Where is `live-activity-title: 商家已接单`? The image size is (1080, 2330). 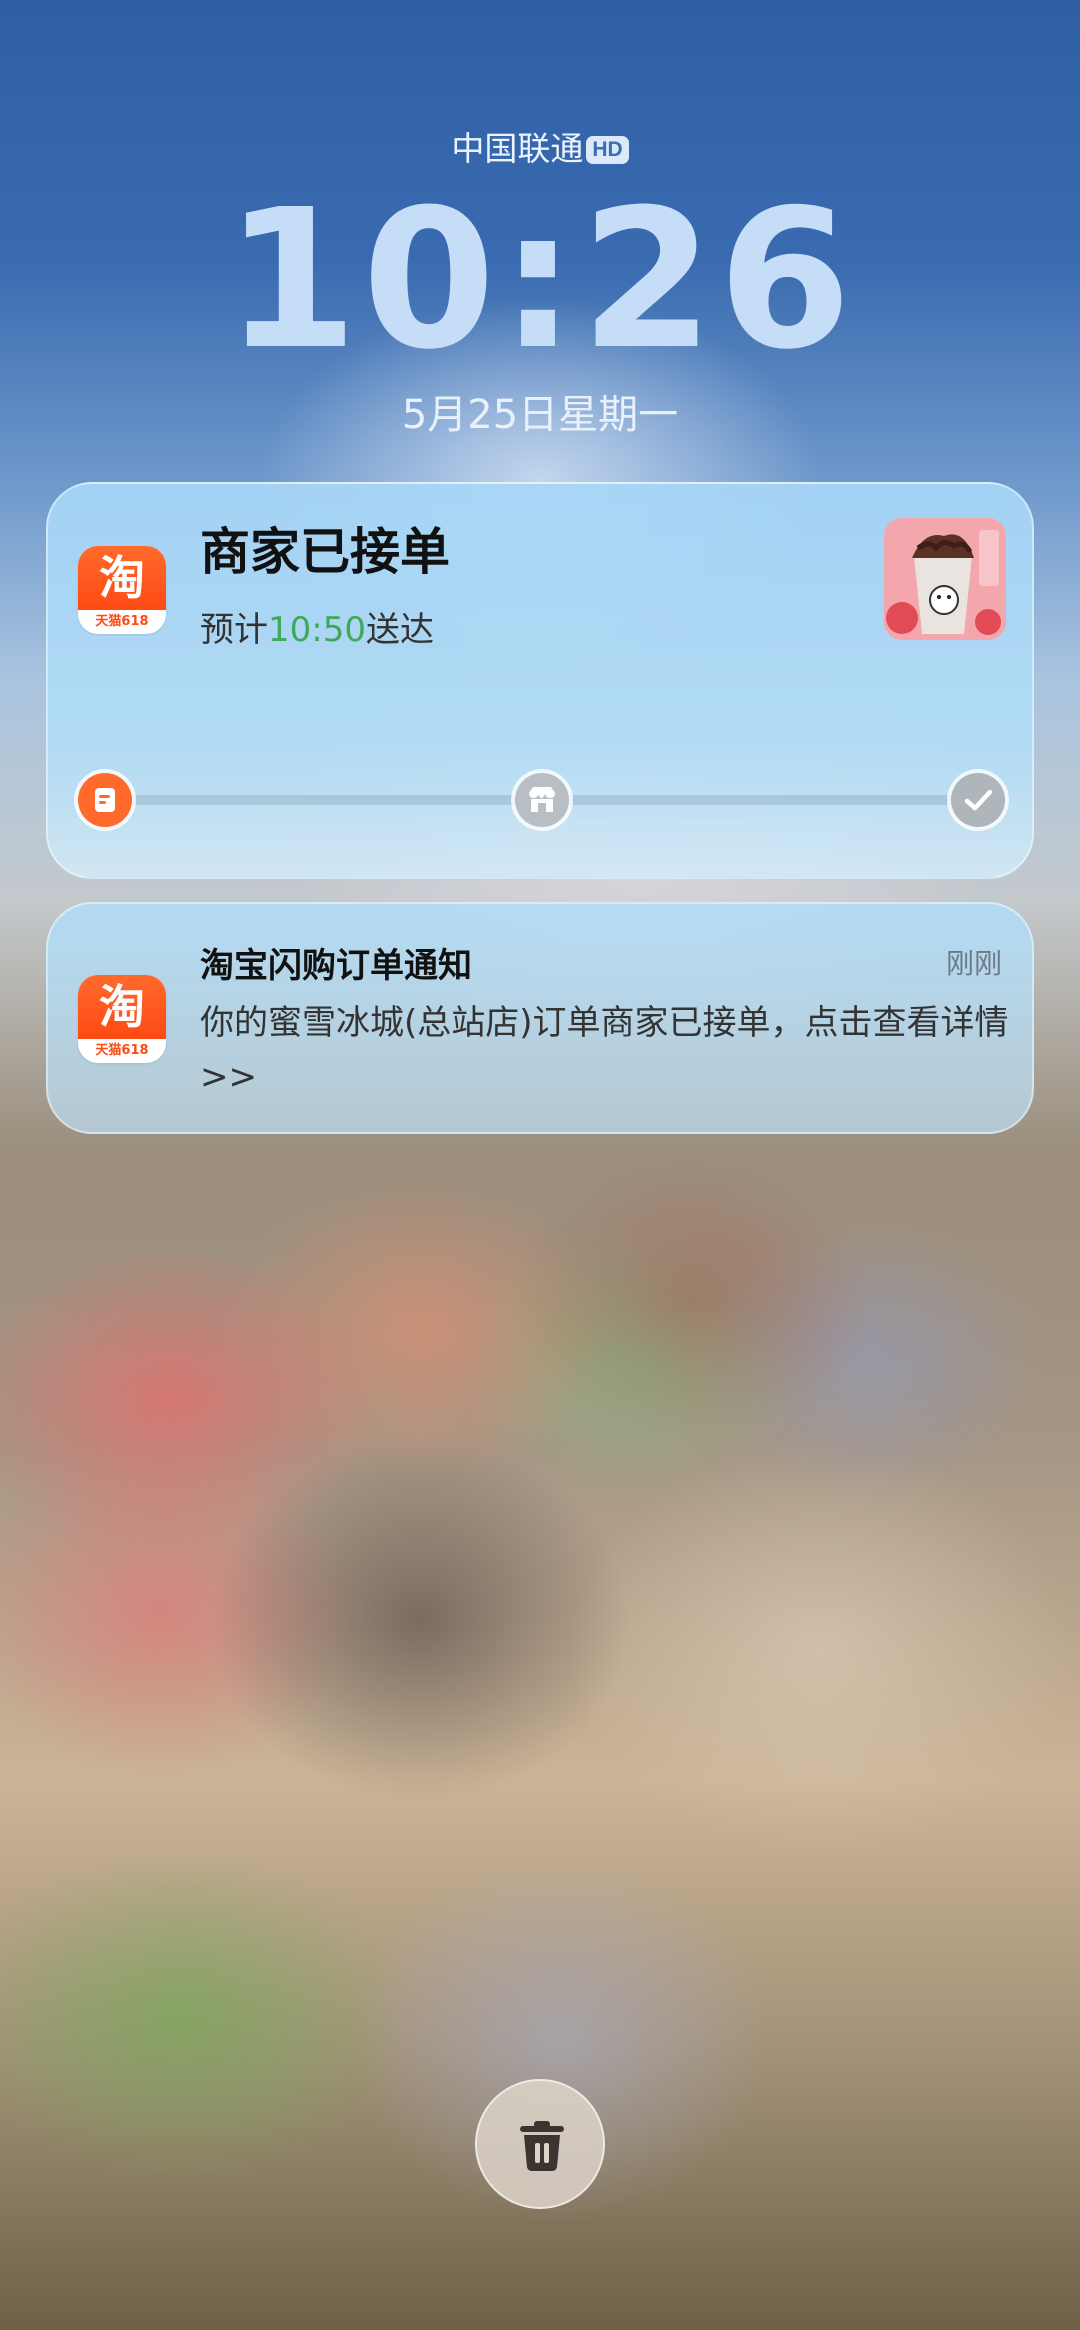 live-activity-title: 商家已接单 is located at coordinates (325, 552).